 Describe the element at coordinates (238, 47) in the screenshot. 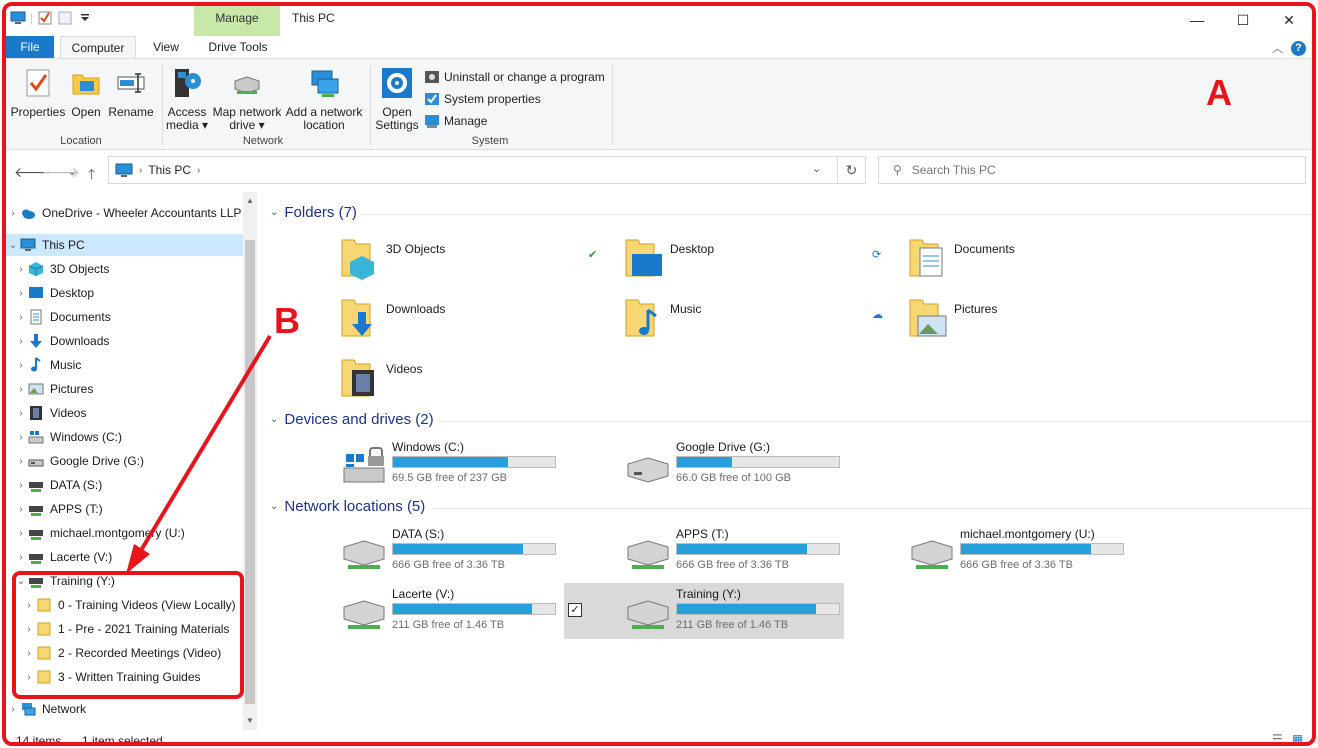

I see `tab-drive-tools: Drive Tools` at that location.